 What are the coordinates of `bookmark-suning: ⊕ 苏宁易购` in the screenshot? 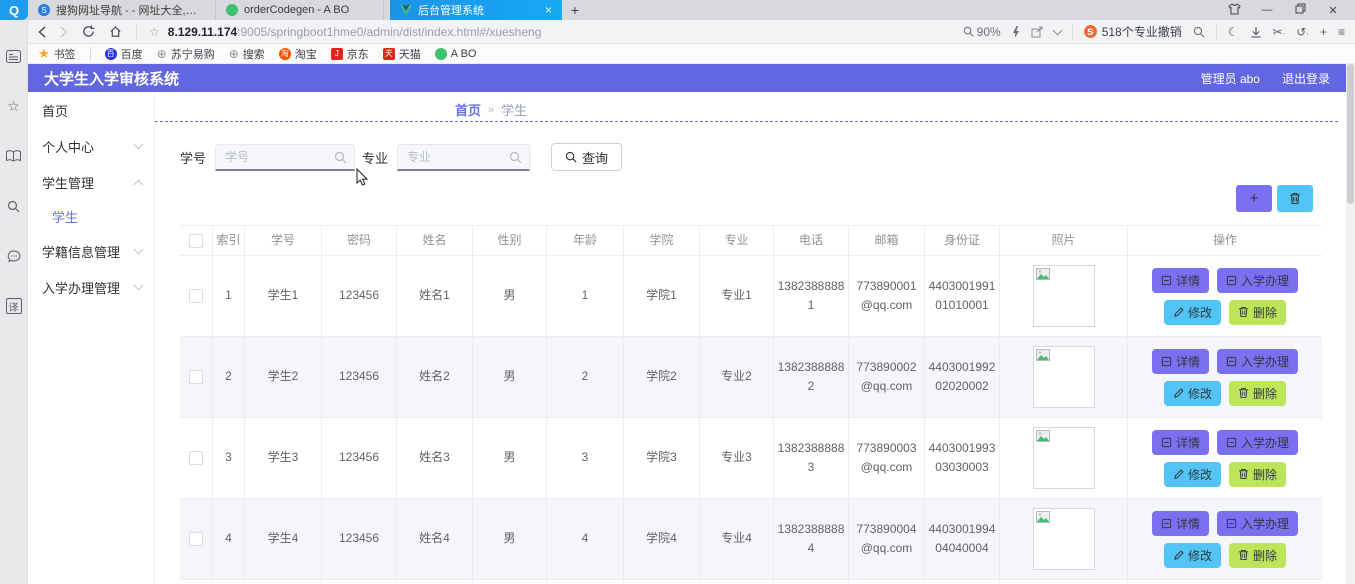 It's located at (186, 54).